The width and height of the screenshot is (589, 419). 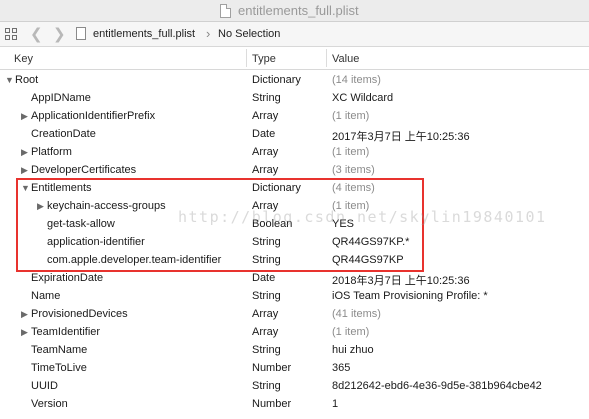 I want to click on window-titlebar: entitlements_full.plist, so click(x=294, y=11).